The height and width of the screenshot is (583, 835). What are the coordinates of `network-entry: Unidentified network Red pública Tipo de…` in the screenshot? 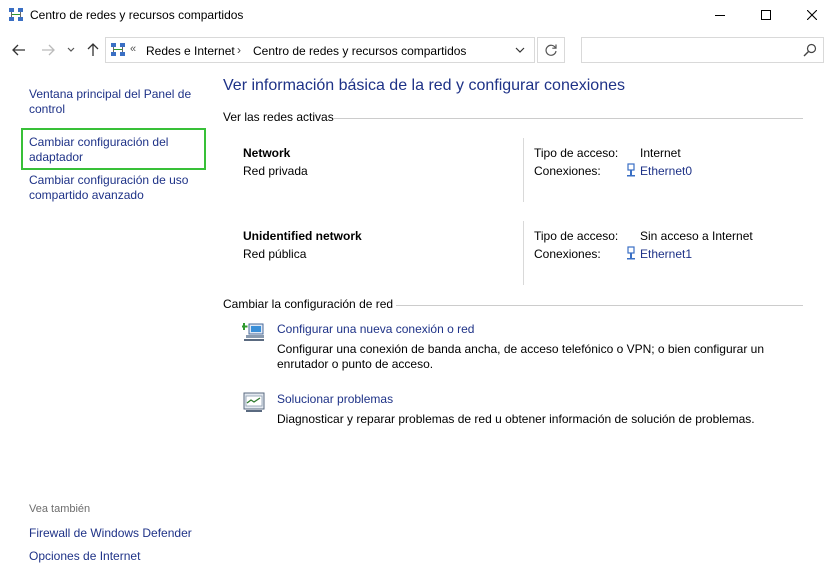 It's located at (523, 254).